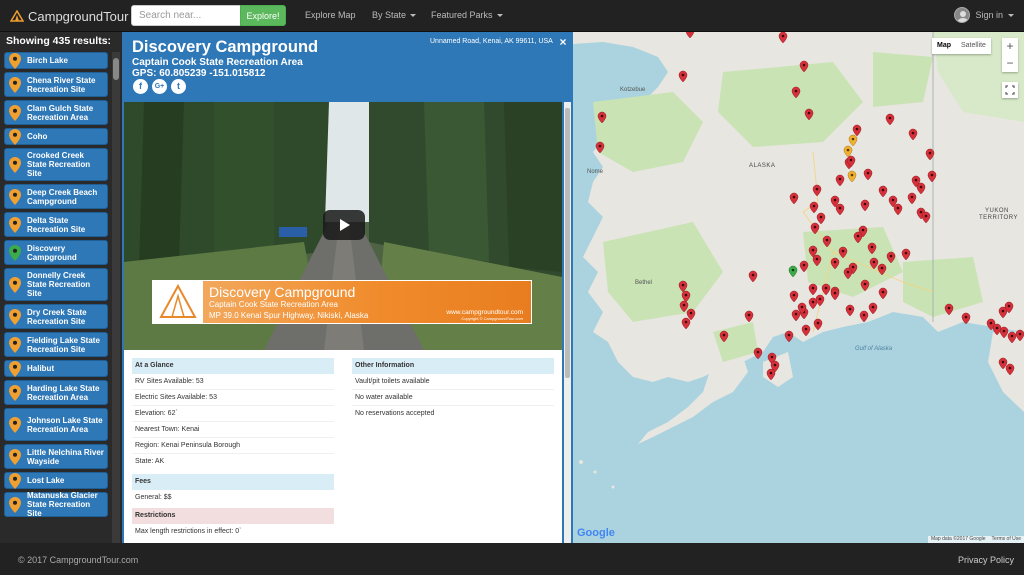 This screenshot has height=575, width=1024. What do you see at coordinates (984, 15) in the screenshot?
I see `signin-menu: Sign in` at bounding box center [984, 15].